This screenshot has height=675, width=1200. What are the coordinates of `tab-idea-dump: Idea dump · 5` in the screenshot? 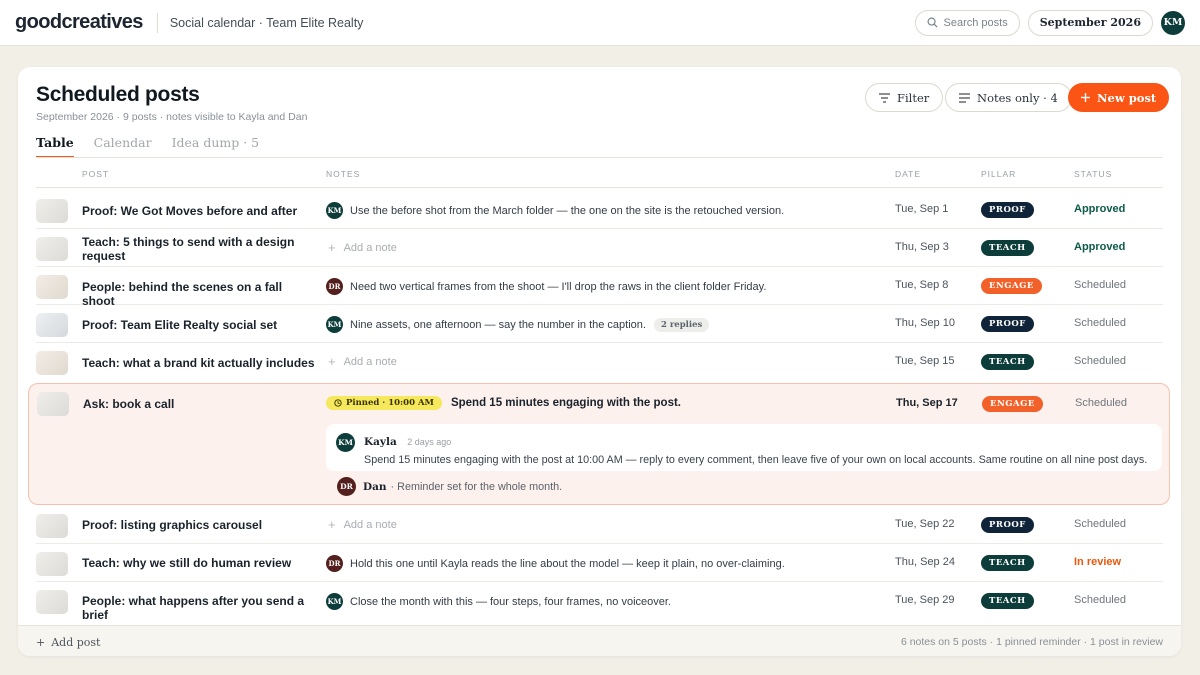 It's located at (216, 146).